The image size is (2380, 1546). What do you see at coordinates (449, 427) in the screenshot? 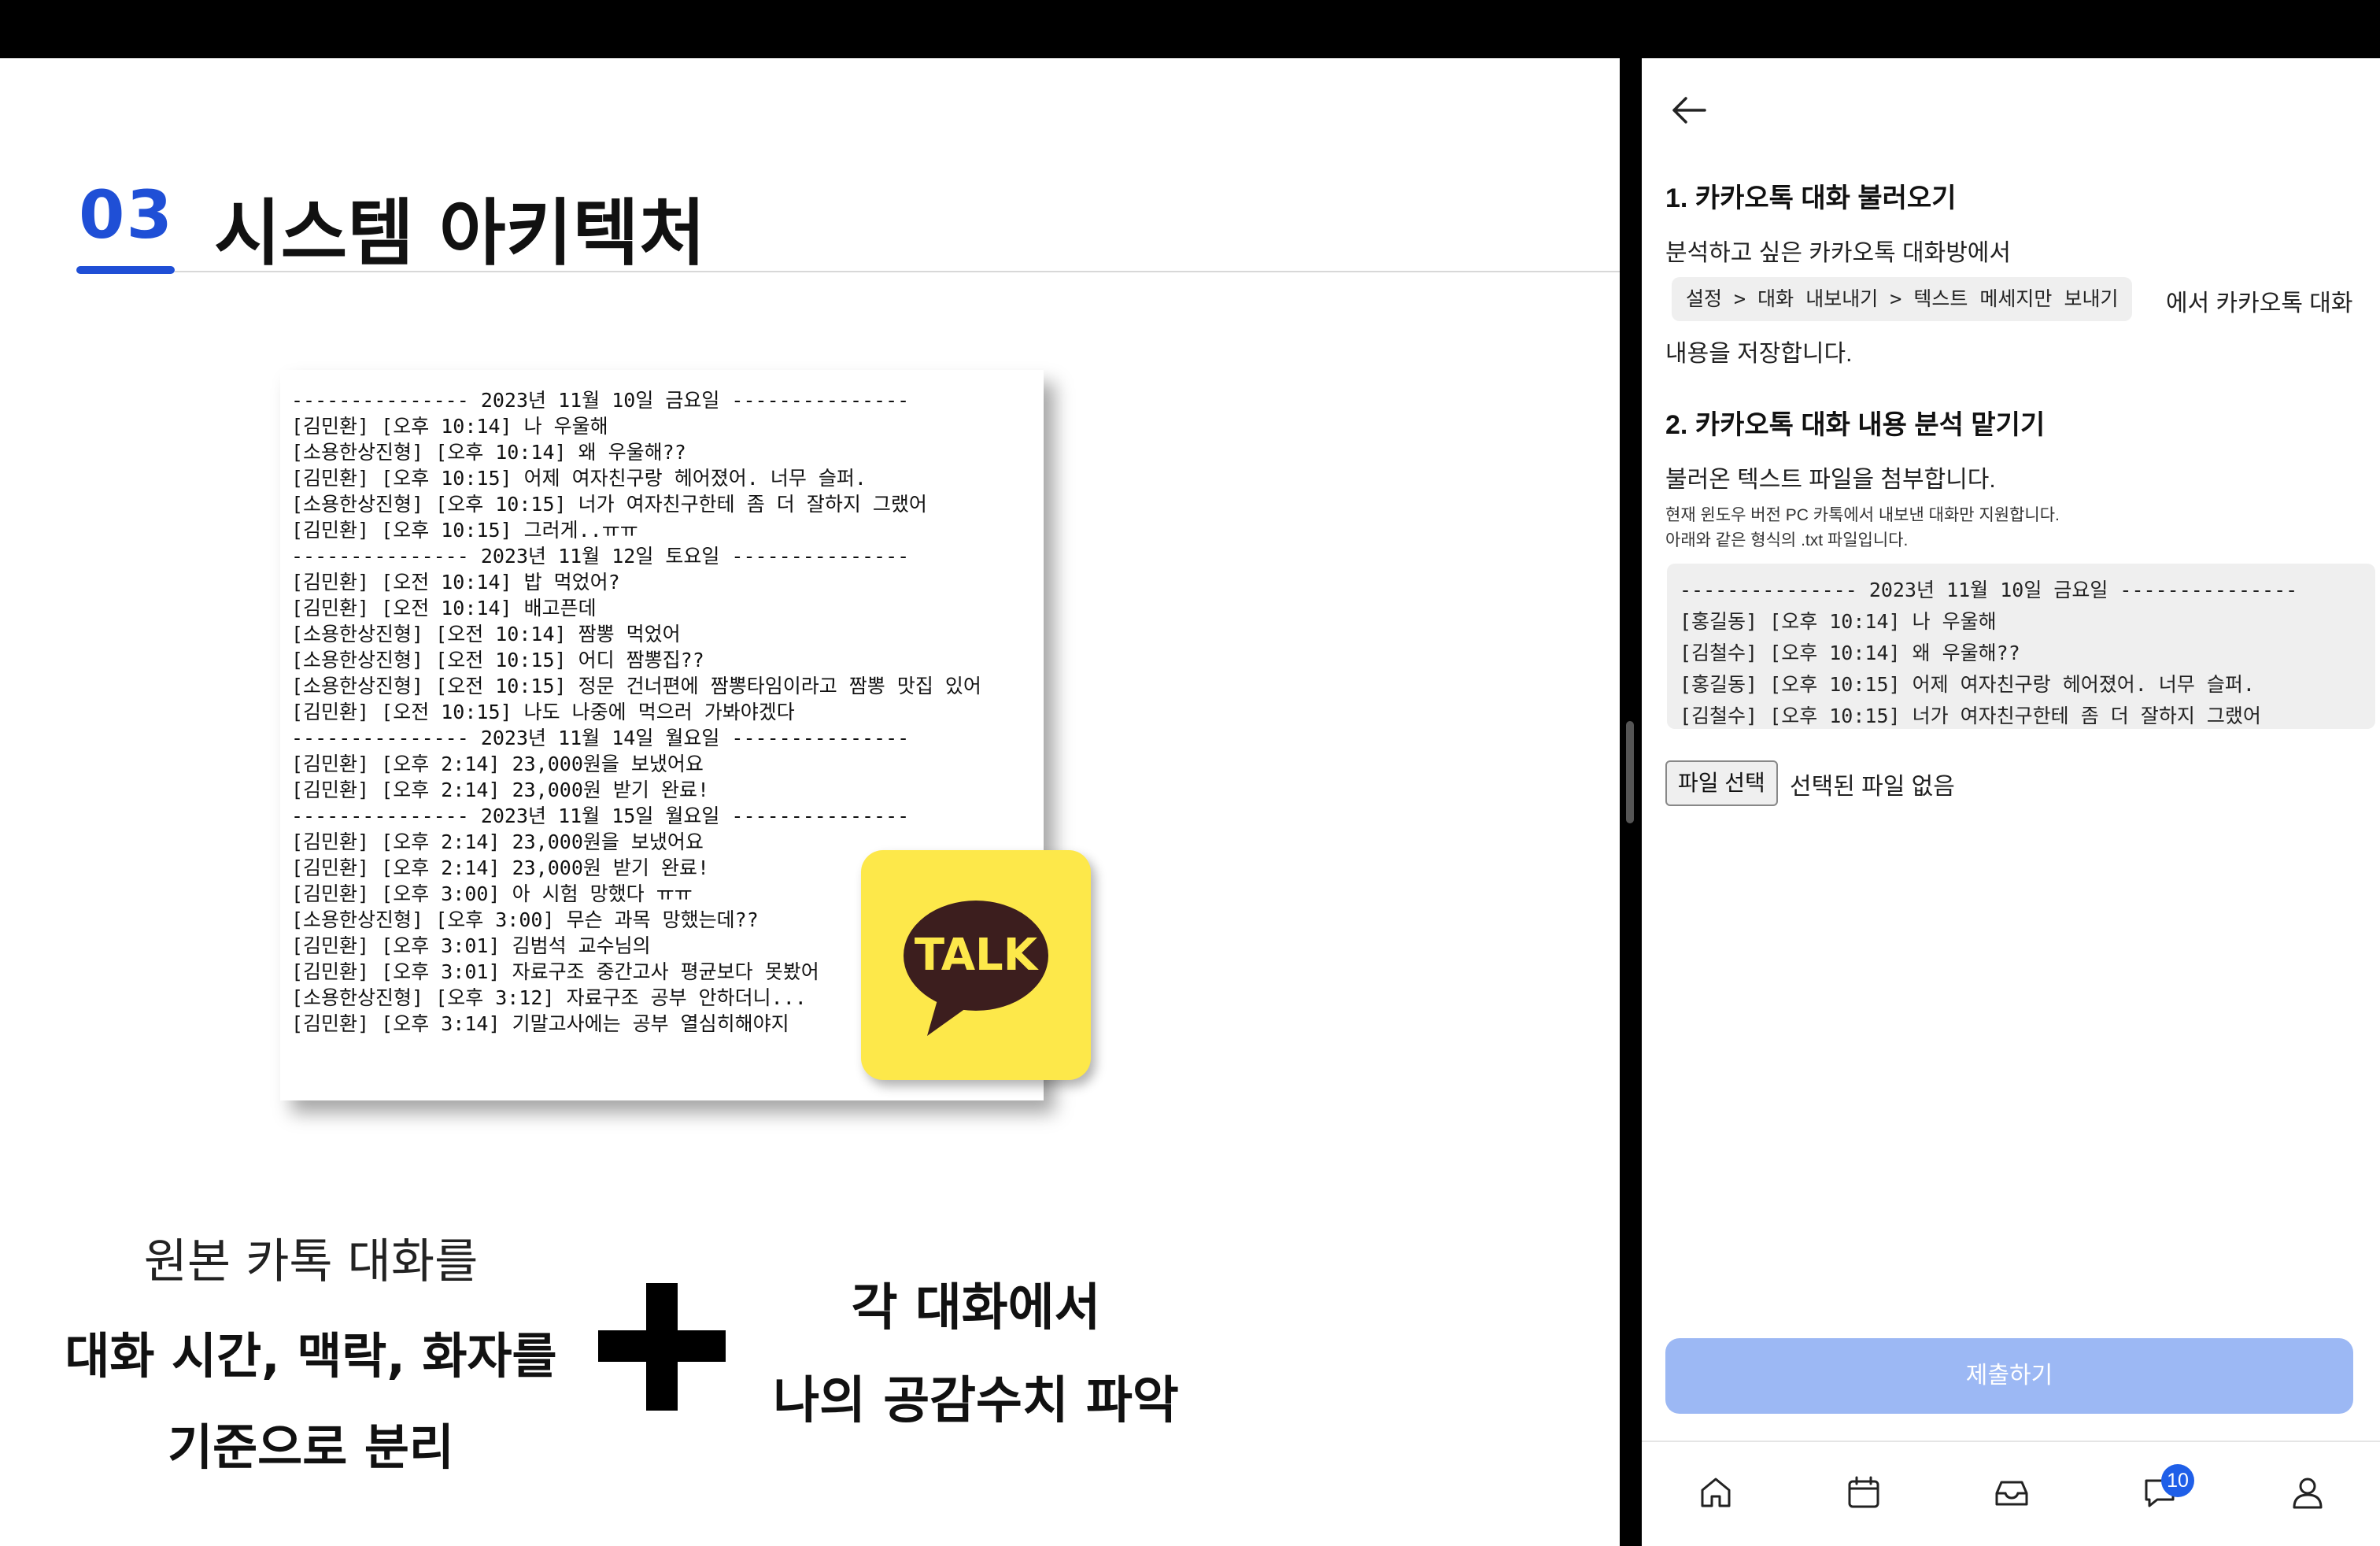
I see `chat-log-line: [김민환] [오후 10:14] 나 우울해` at bounding box center [449, 427].